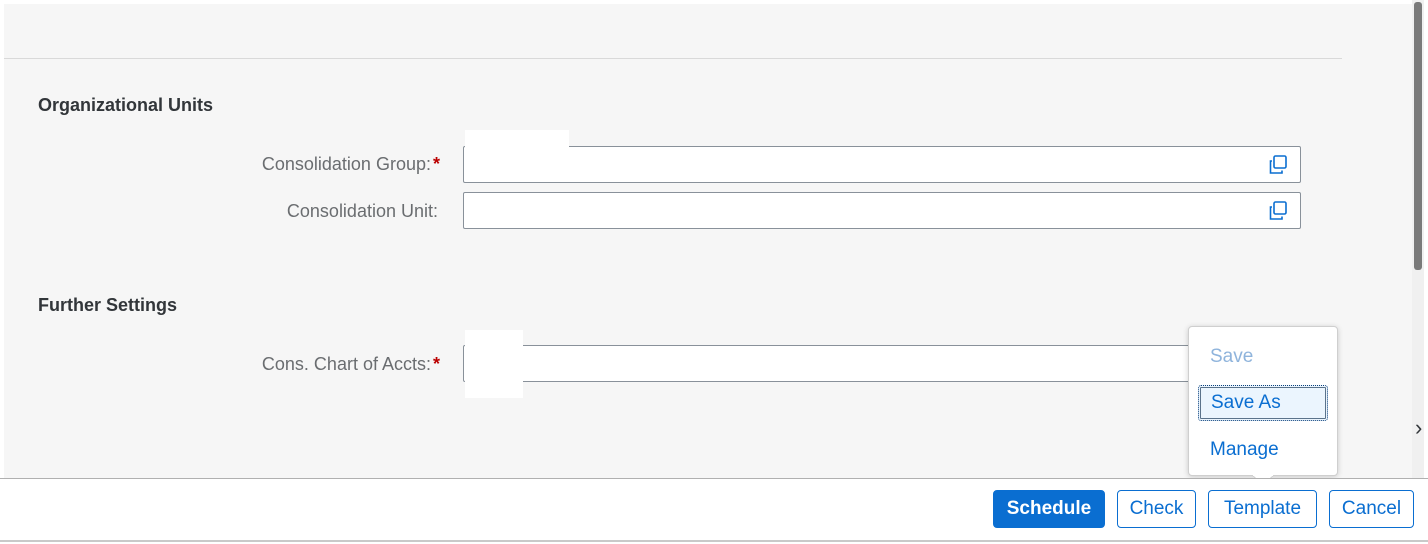 This screenshot has height=544, width=1428. What do you see at coordinates (882, 363) in the screenshot?
I see `cons-chart-of-accts-input` at bounding box center [882, 363].